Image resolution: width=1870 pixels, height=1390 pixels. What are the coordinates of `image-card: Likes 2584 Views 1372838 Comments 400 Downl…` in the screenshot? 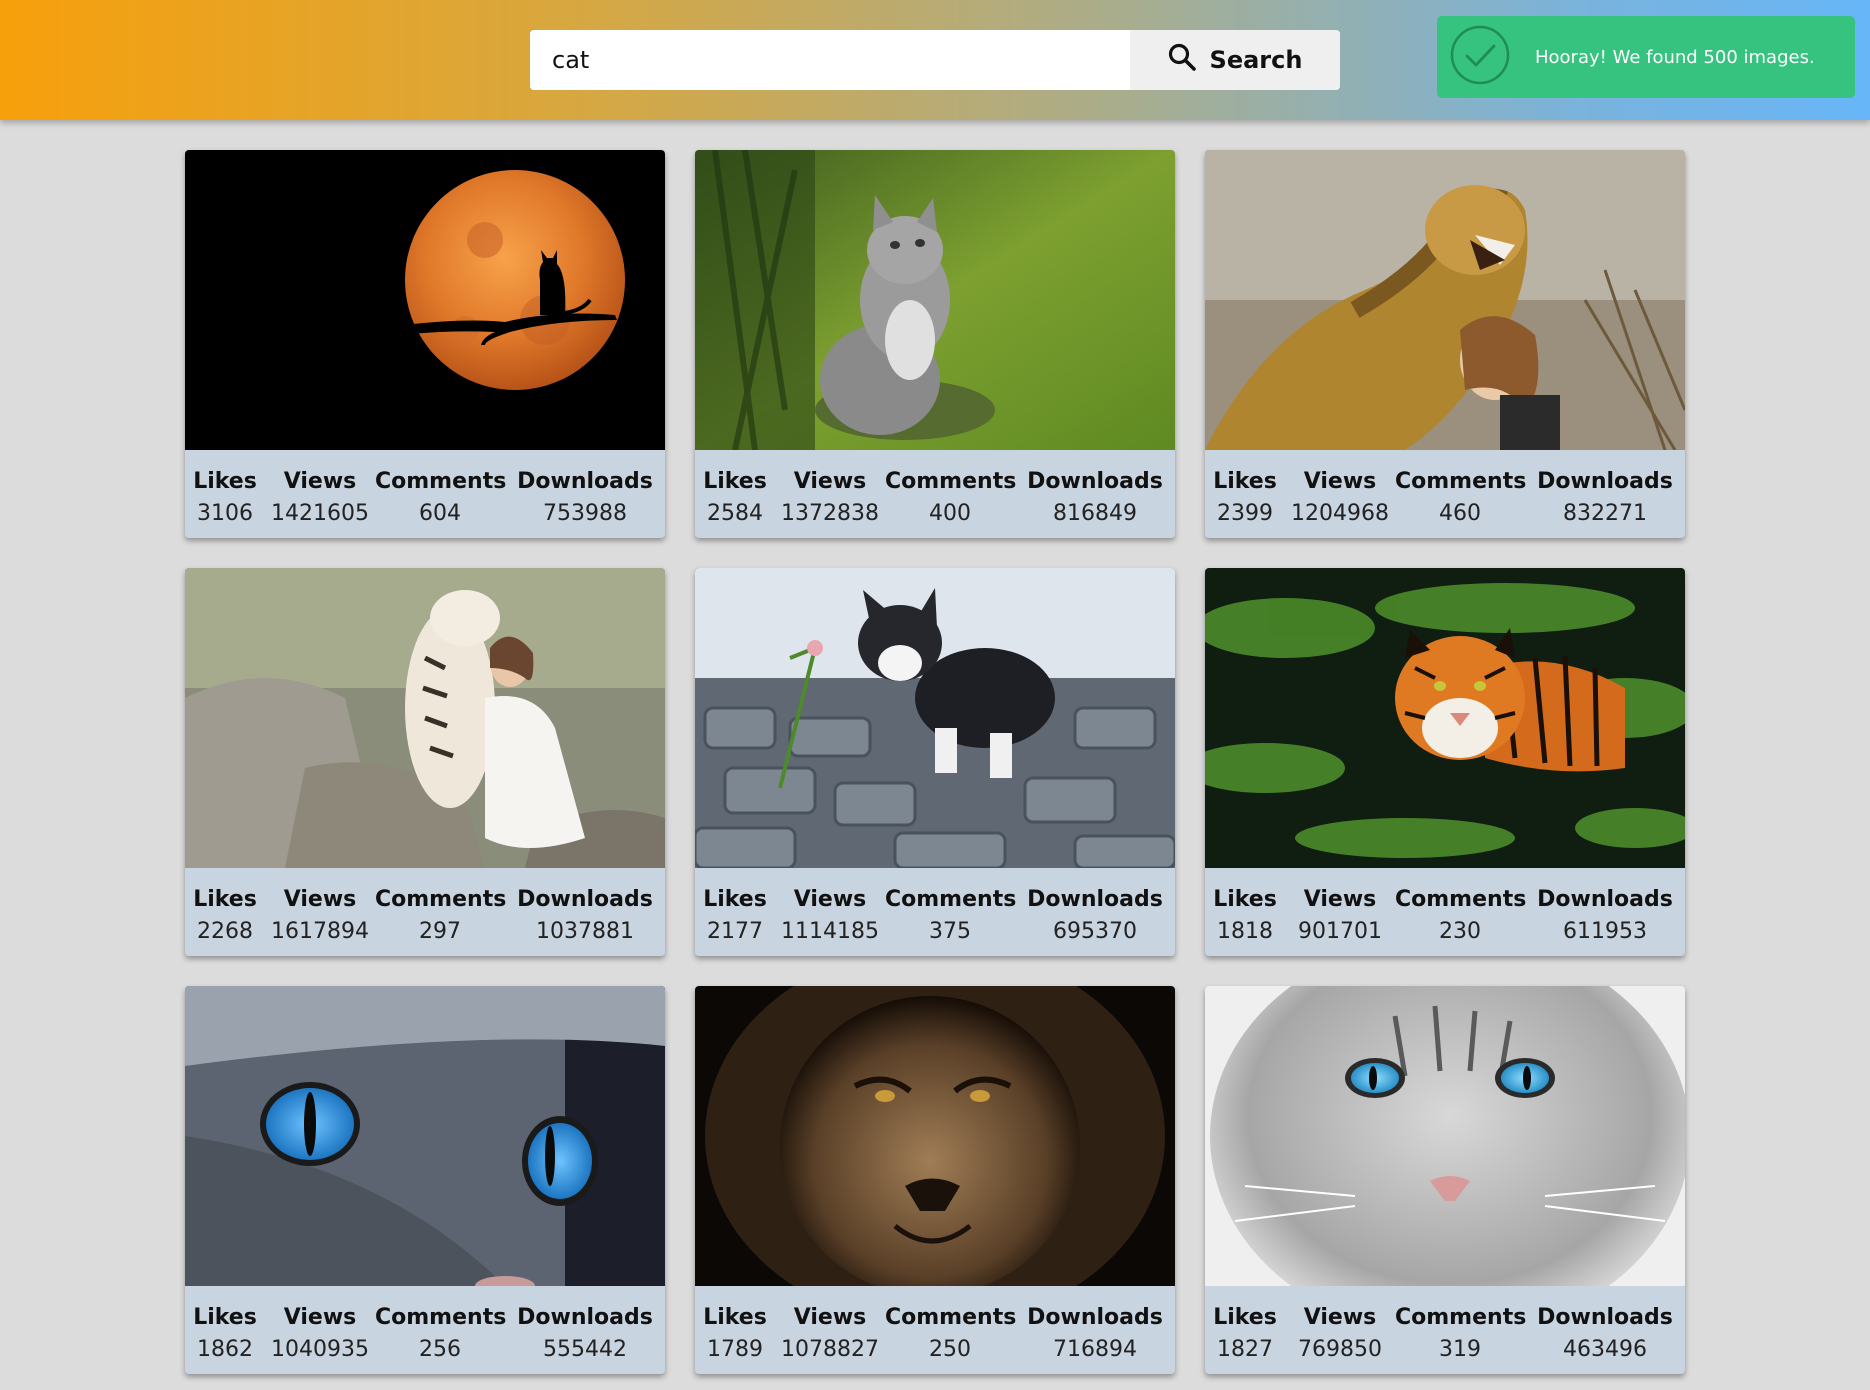 It's located at (935, 344).